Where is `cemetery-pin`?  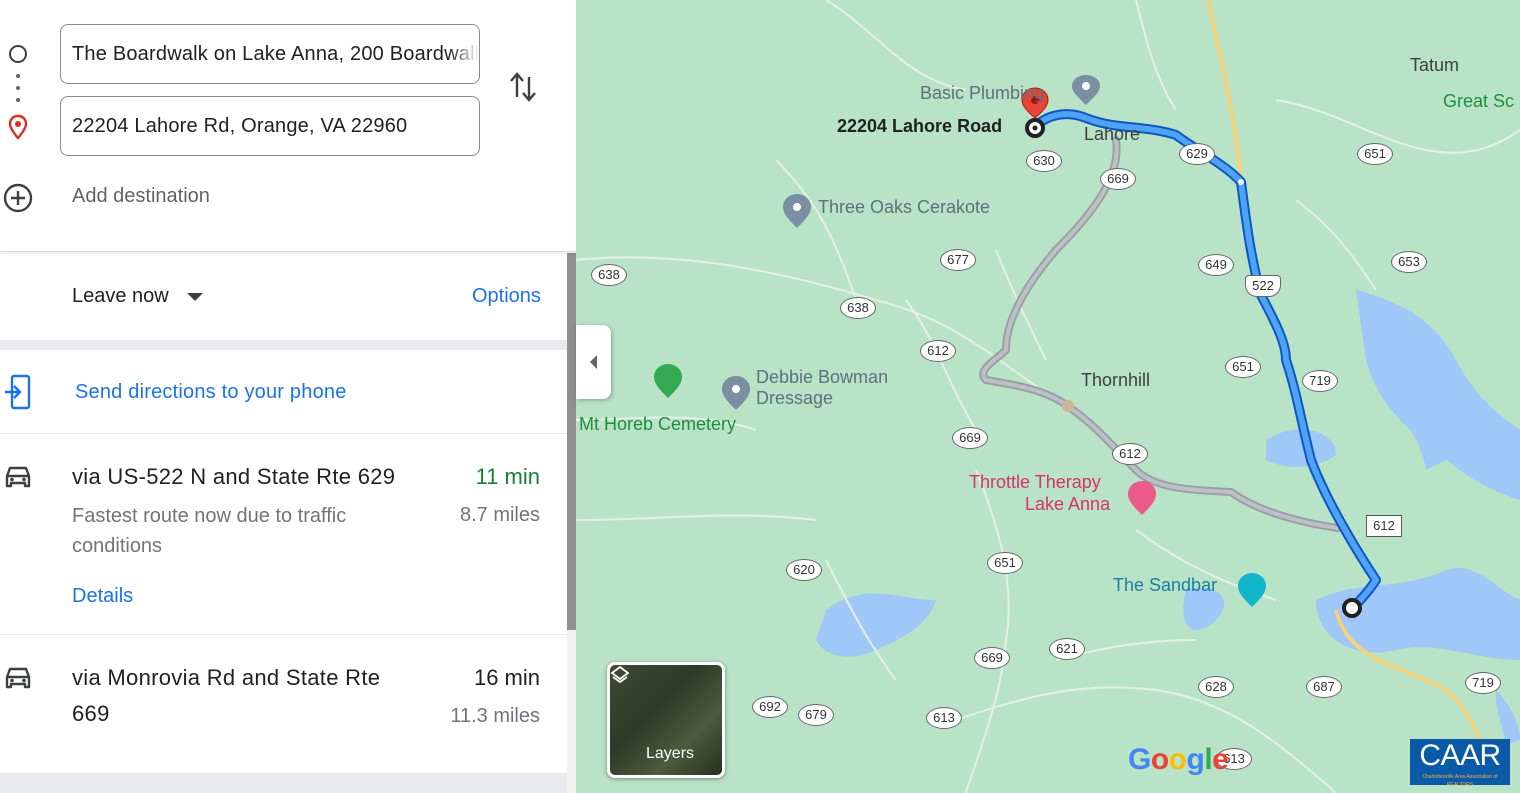 cemetery-pin is located at coordinates (668, 381).